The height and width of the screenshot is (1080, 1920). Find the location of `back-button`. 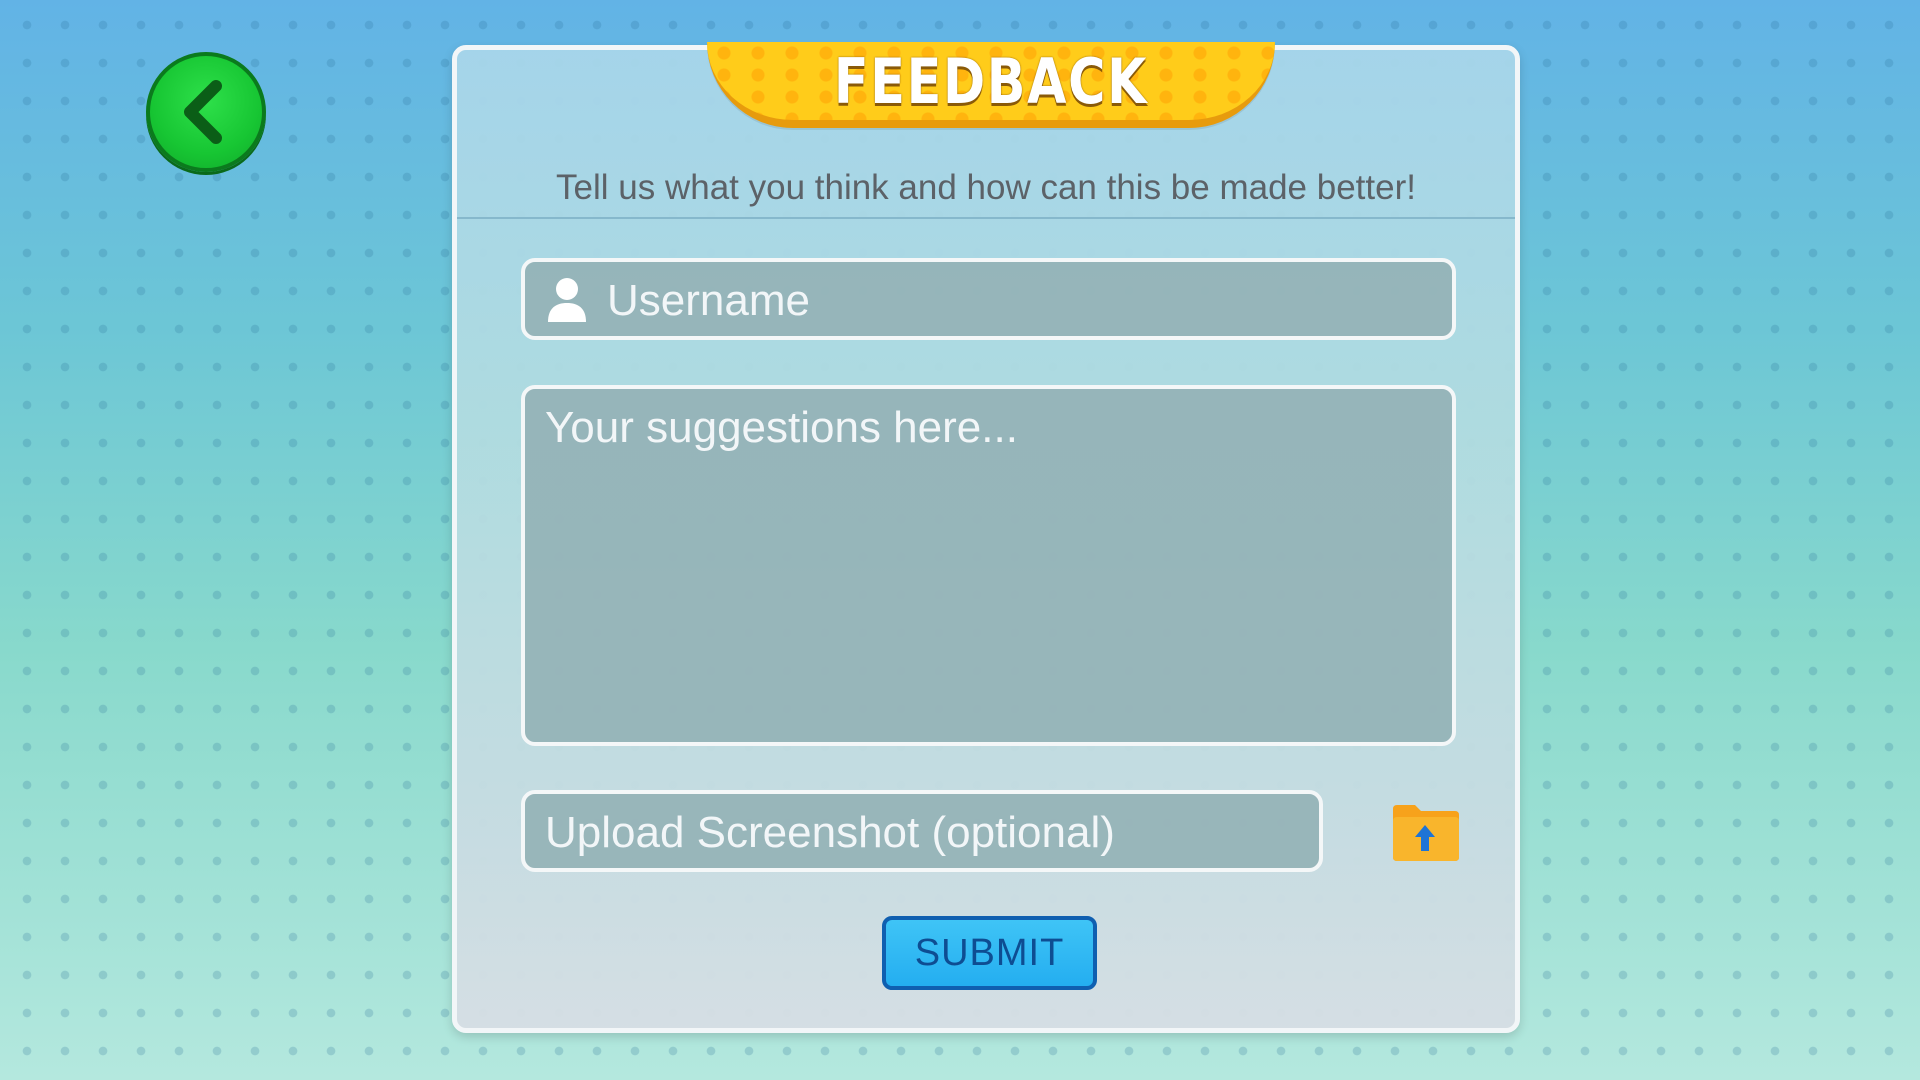

back-button is located at coordinates (206, 112).